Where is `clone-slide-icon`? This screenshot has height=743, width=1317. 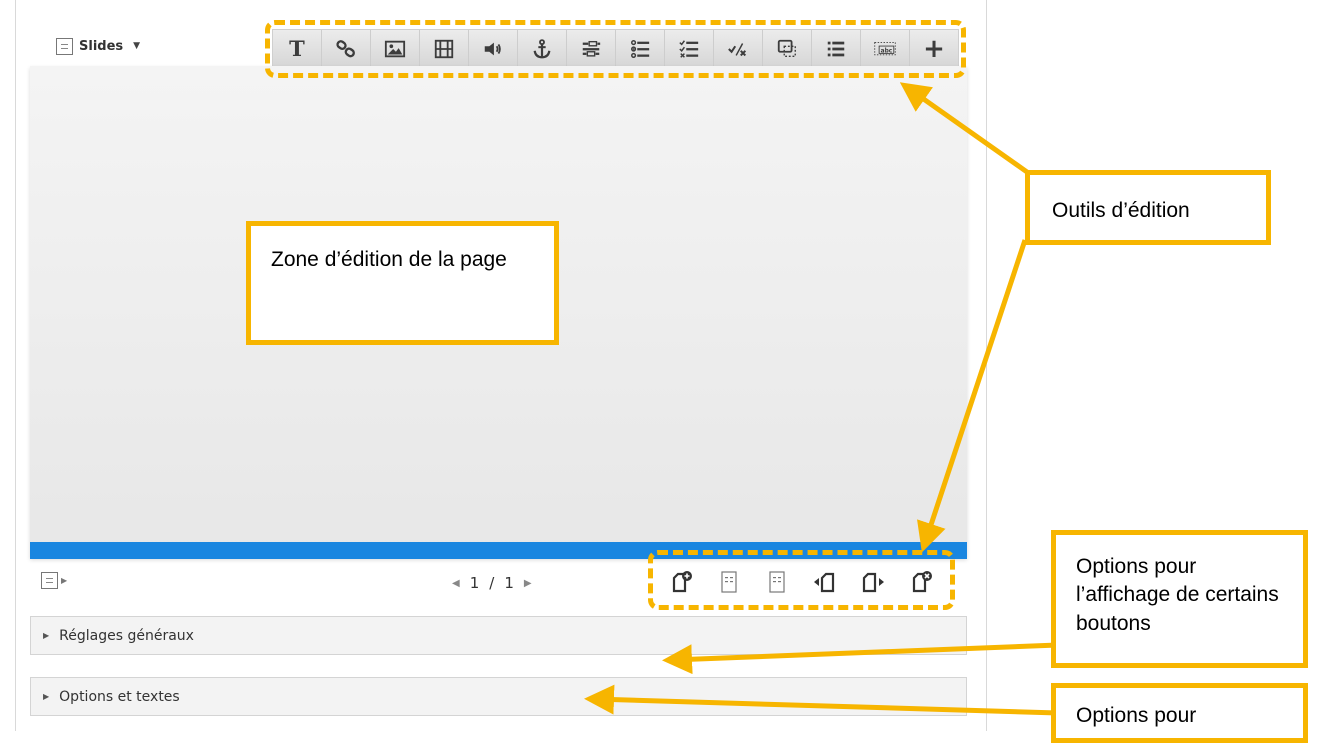
clone-slide-icon is located at coordinates (777, 582).